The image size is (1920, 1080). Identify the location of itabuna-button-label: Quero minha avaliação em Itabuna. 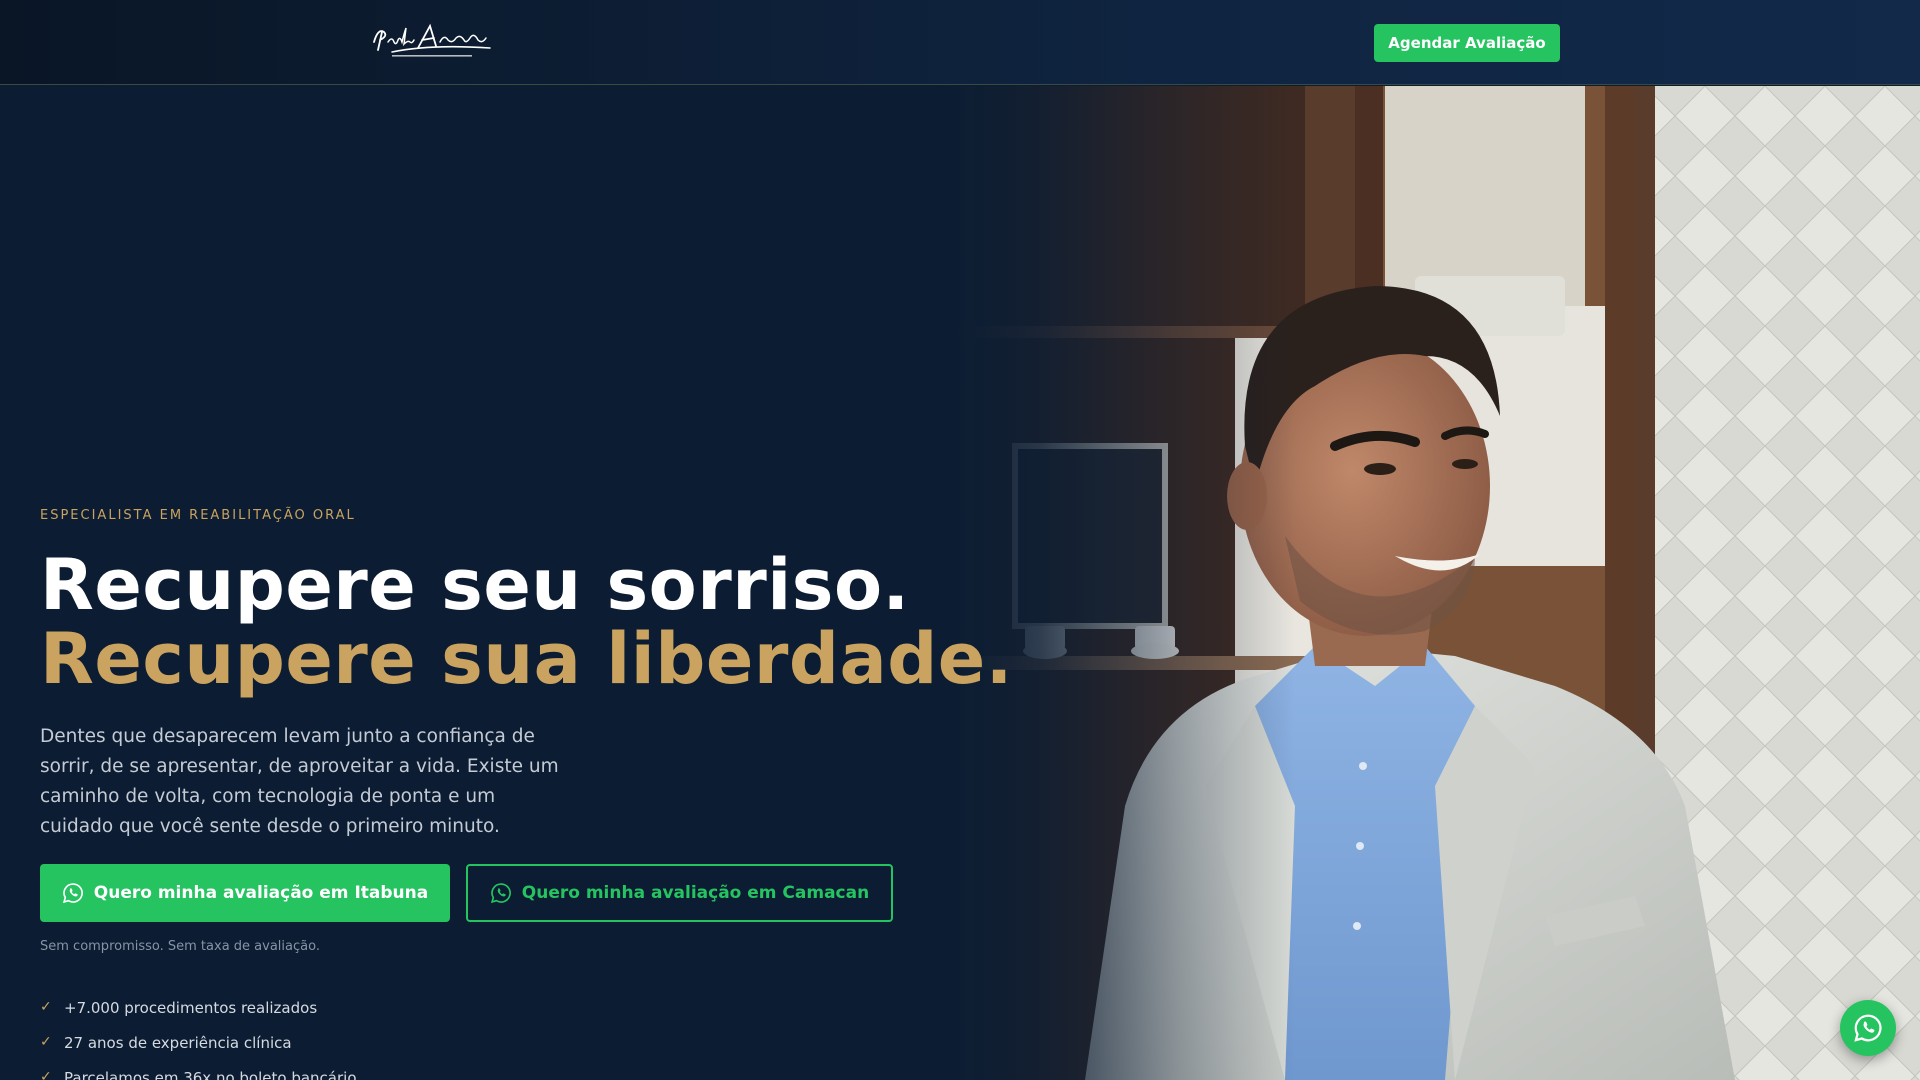
(261, 893).